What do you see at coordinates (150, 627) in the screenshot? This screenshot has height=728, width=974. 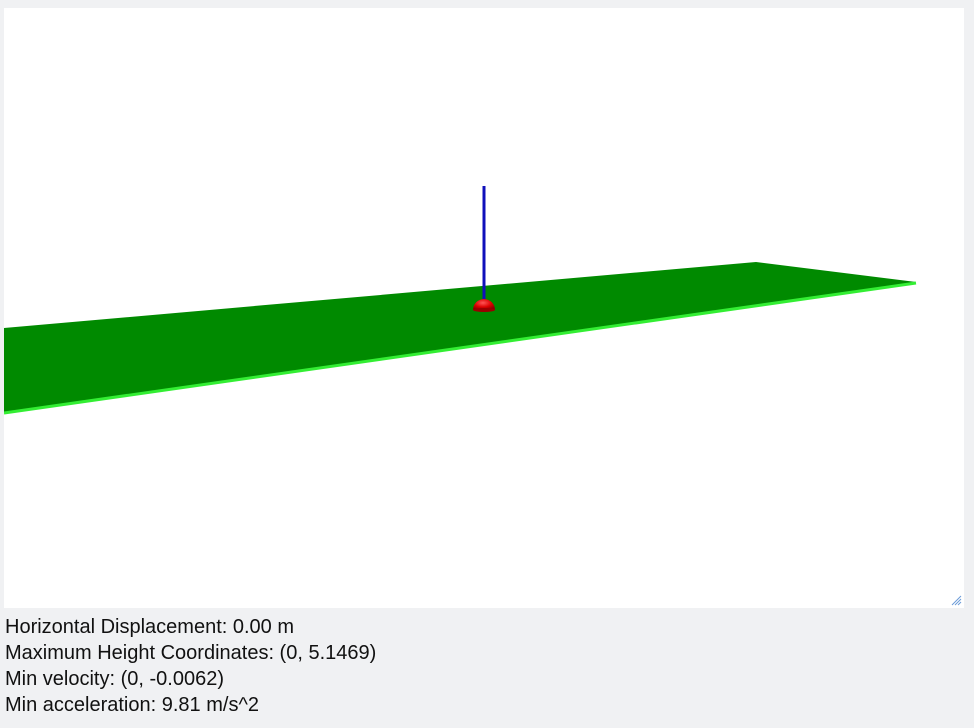 I see `horizontal-displacement-readout: Horizontal Displacement: 0.00 m` at bounding box center [150, 627].